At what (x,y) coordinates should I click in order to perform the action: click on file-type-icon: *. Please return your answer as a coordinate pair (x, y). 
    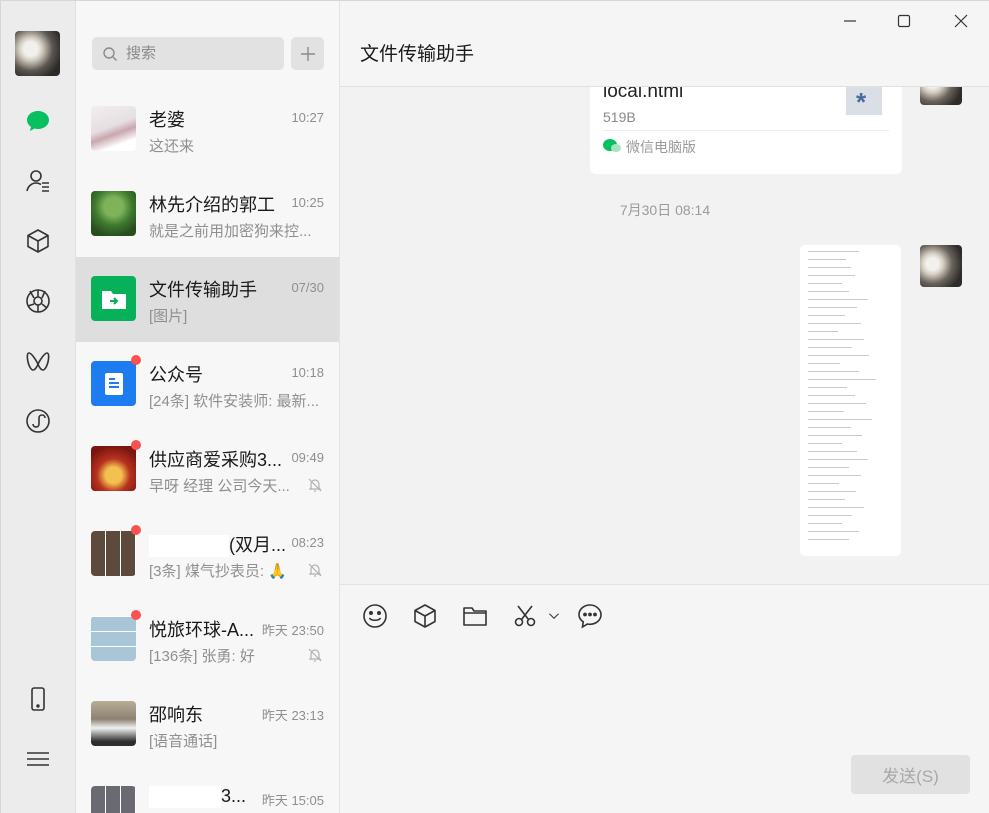
    Looking at the image, I should click on (864, 102).